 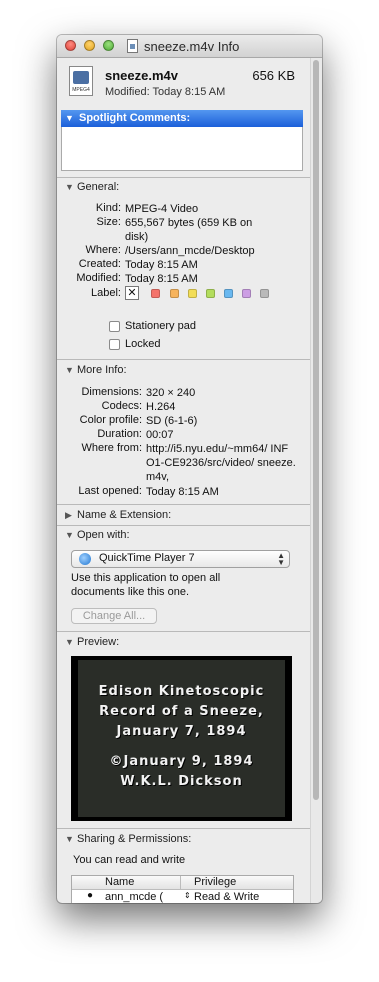 I want to click on column-privilege: Privilege, so click(x=215, y=882).